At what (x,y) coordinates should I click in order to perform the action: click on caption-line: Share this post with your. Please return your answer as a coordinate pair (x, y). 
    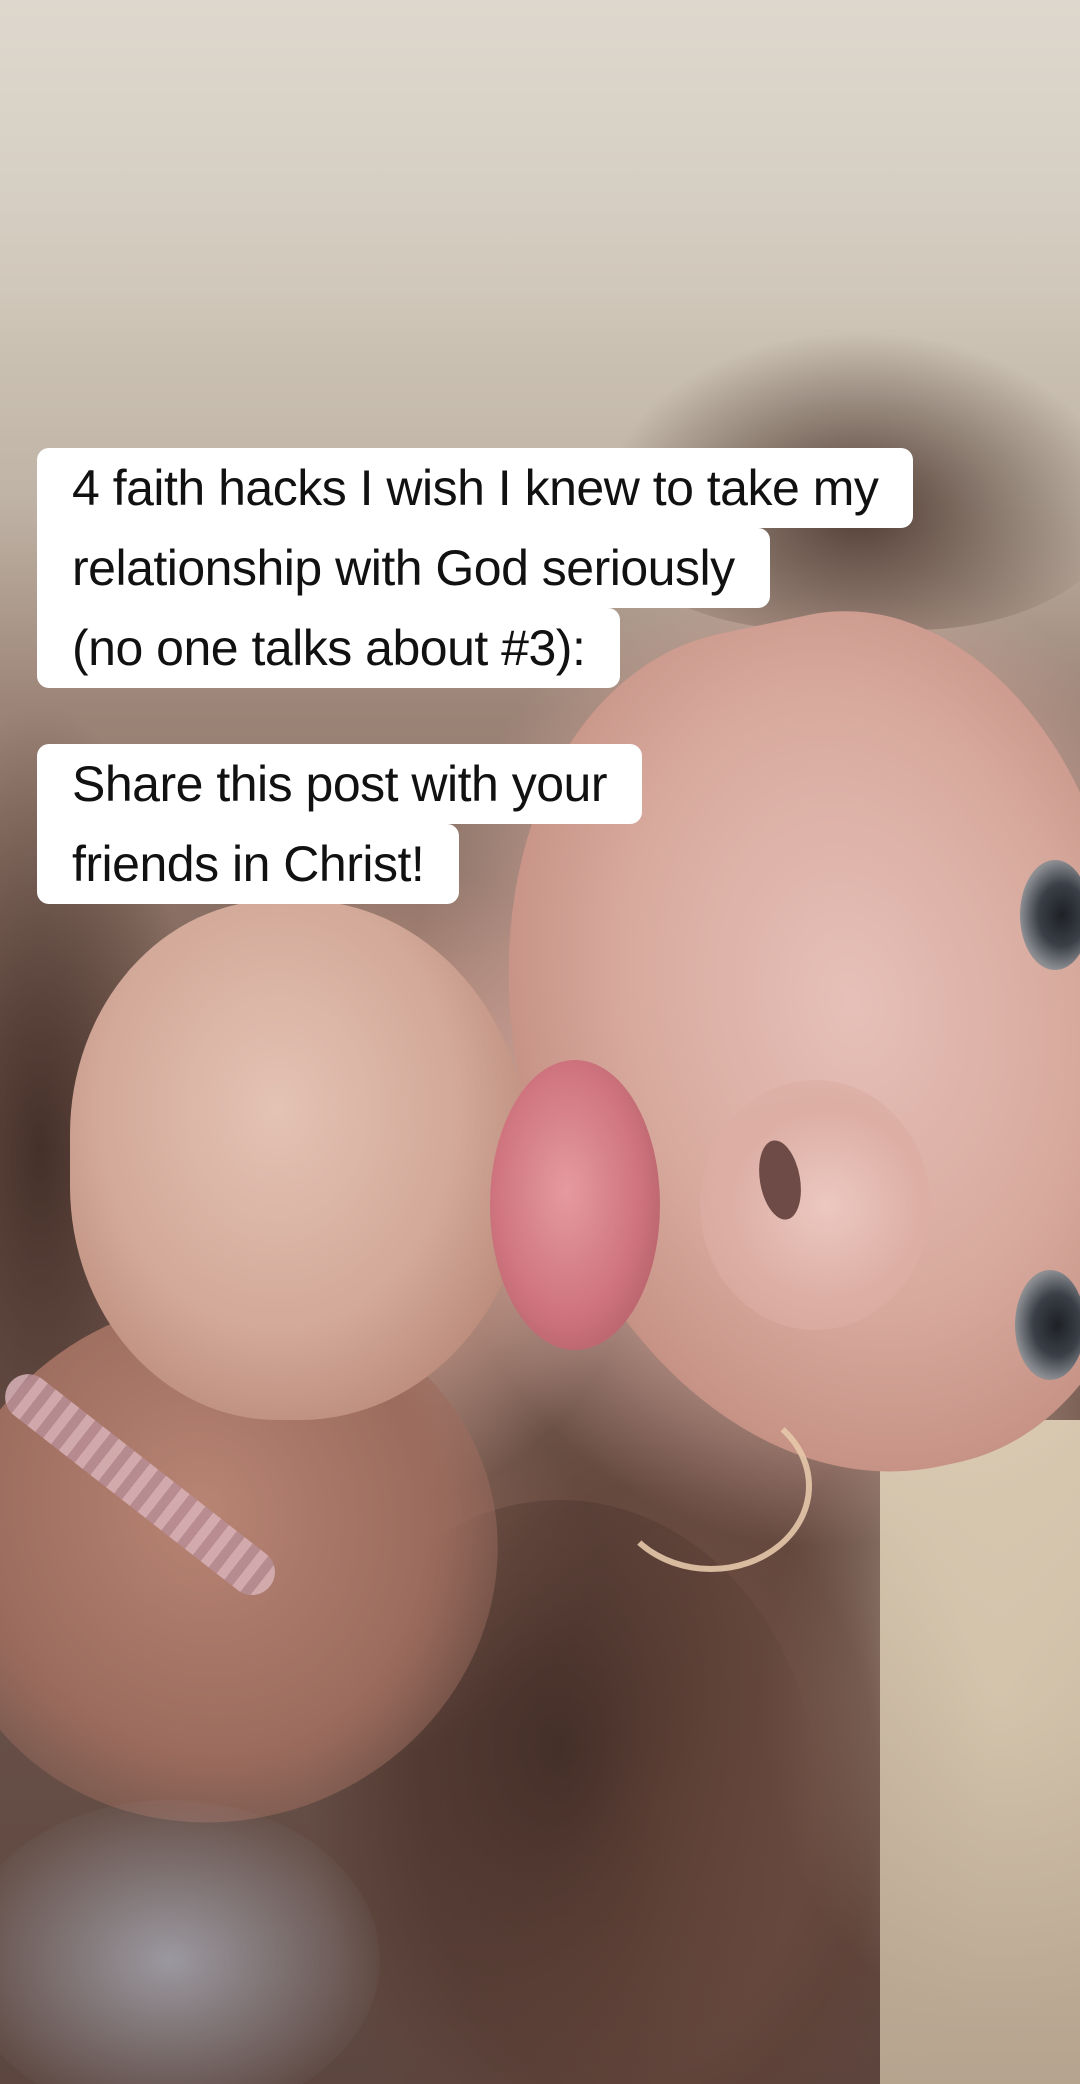
    Looking at the image, I should click on (339, 784).